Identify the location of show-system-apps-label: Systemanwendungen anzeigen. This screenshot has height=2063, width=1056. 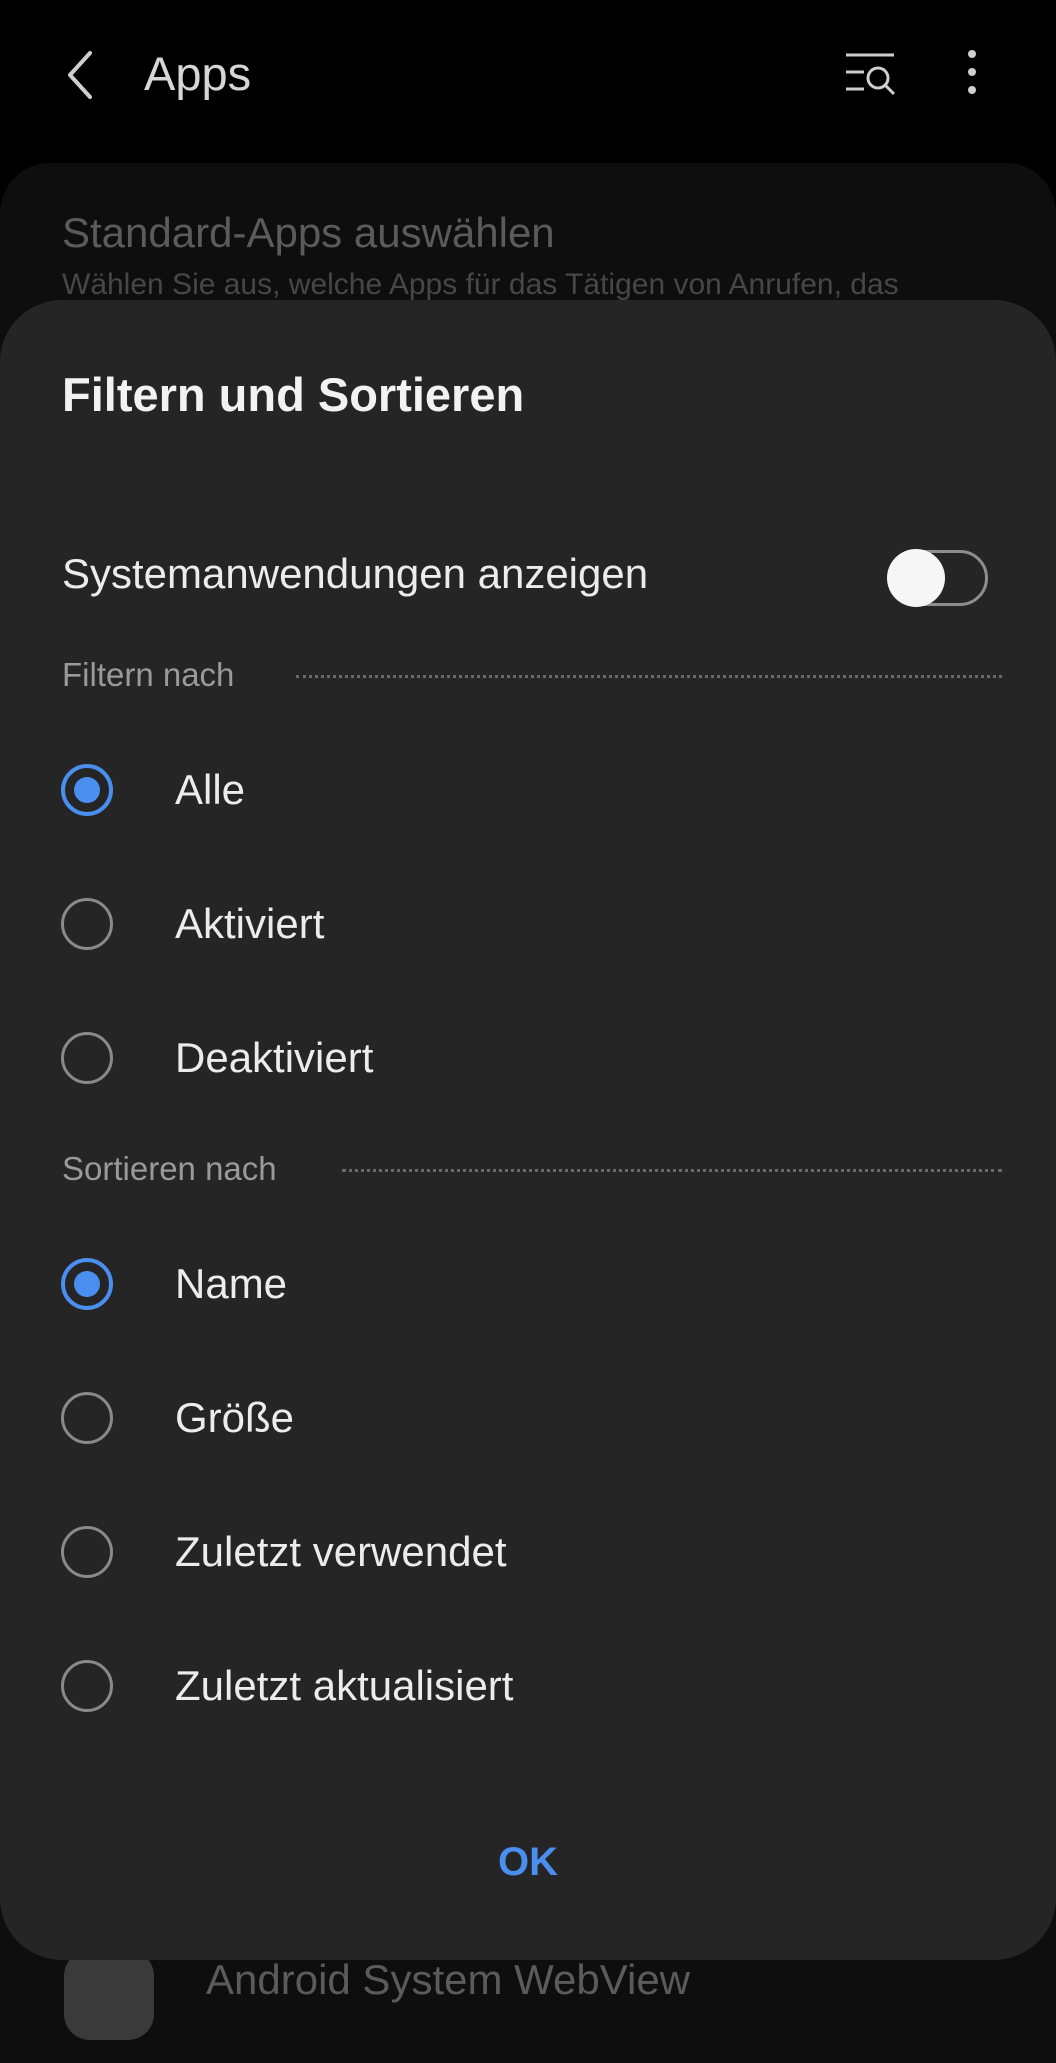
(355, 573).